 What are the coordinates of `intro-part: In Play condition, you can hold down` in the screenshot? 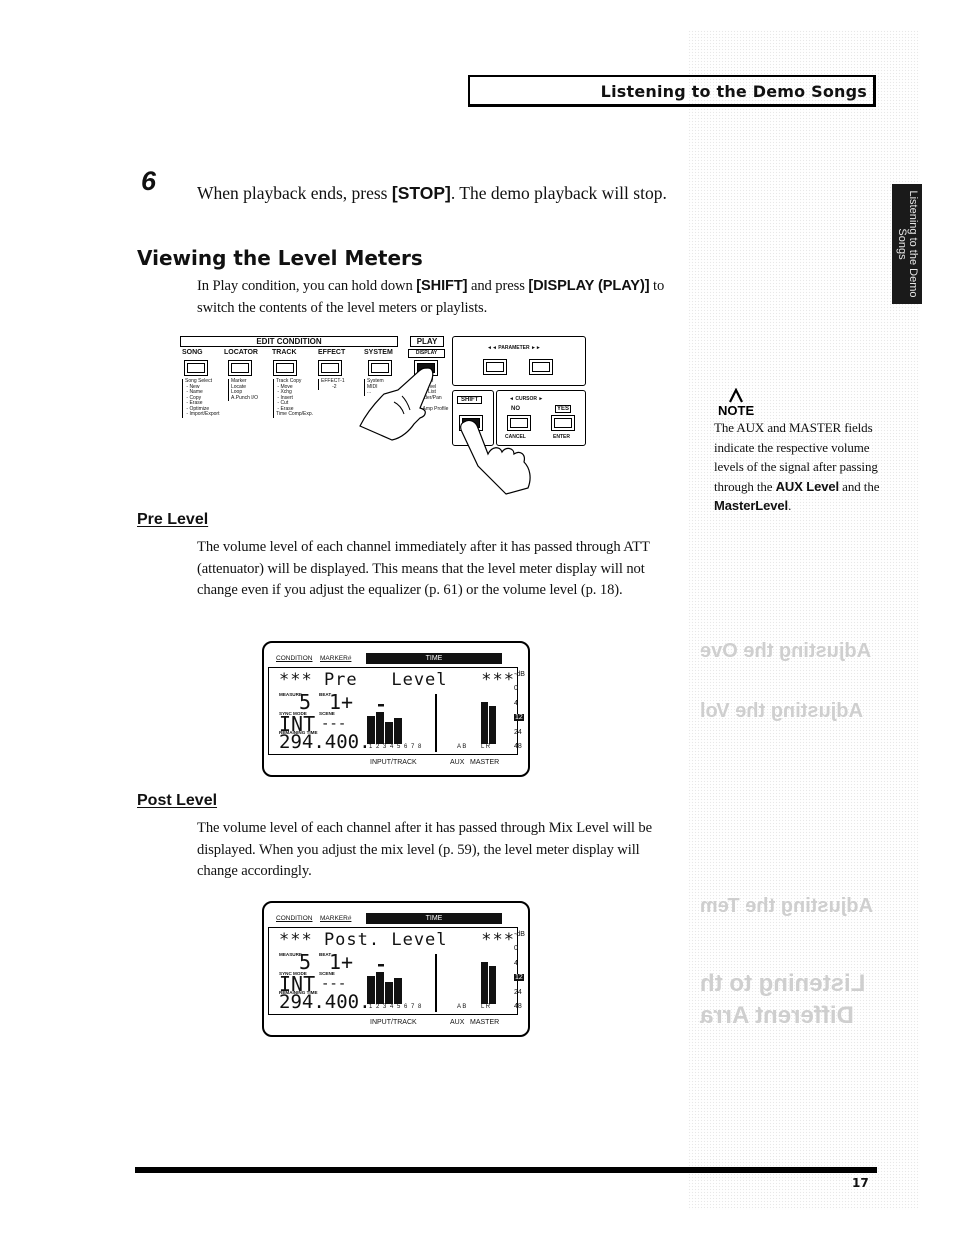 It's located at (307, 286).